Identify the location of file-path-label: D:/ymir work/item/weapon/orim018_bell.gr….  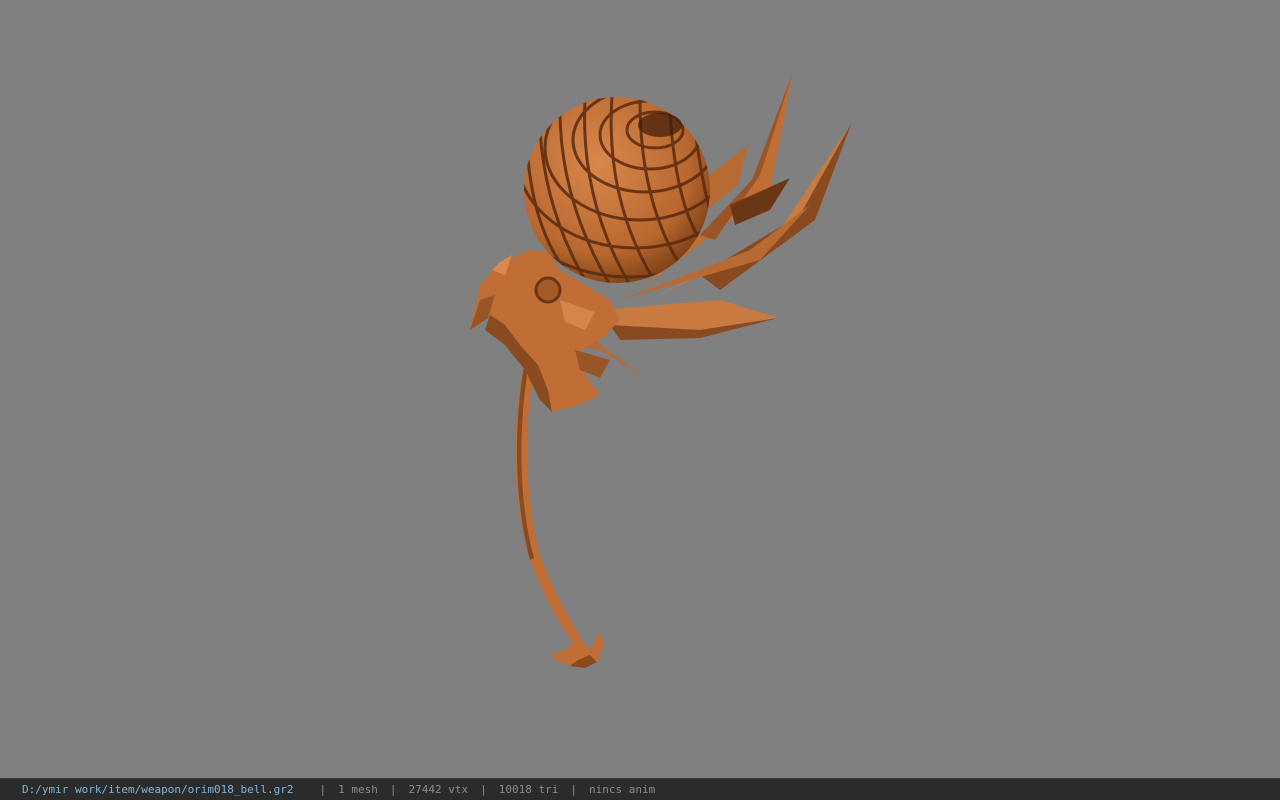
(158, 789).